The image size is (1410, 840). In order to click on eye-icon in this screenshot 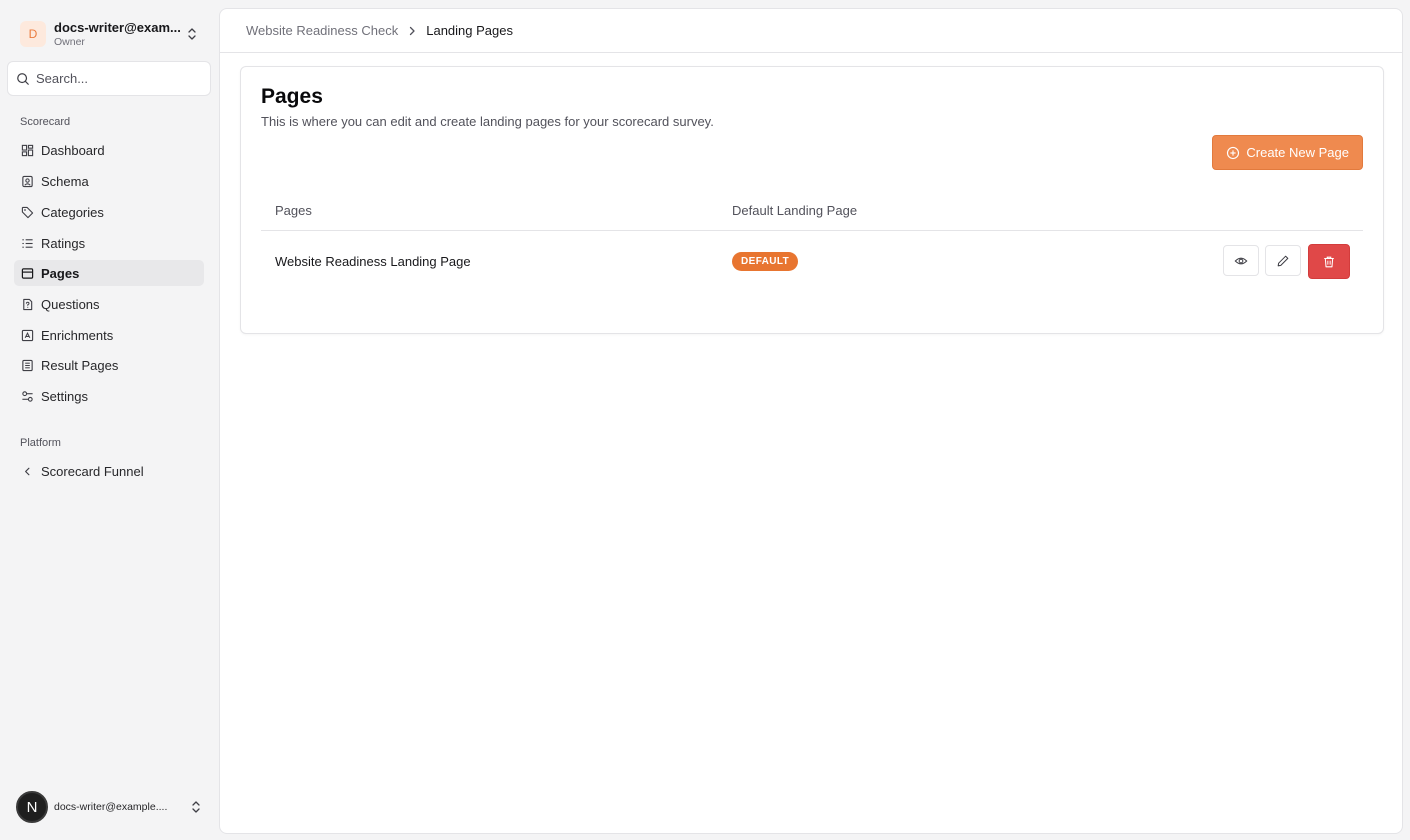, I will do `click(1241, 260)`.